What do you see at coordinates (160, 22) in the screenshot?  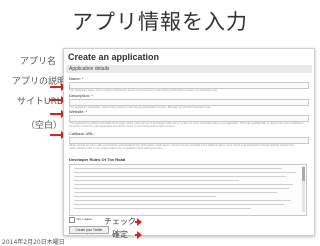 I see `slide-title: アプリ情報を入力` at bounding box center [160, 22].